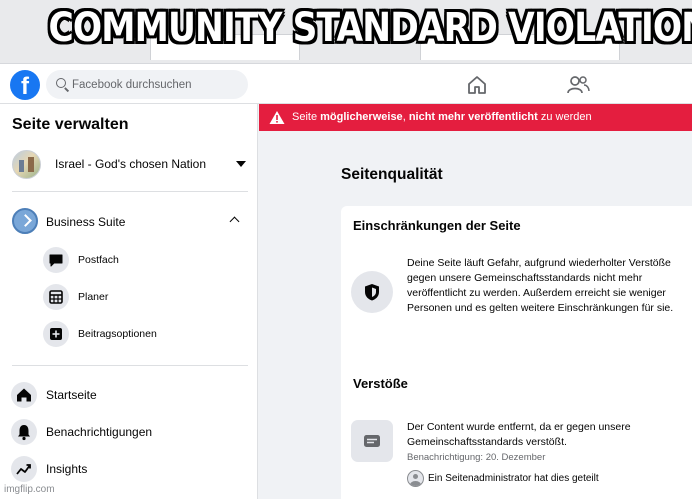 The image size is (692, 499). What do you see at coordinates (25, 85) in the screenshot?
I see `facebook-logo-icon: f` at bounding box center [25, 85].